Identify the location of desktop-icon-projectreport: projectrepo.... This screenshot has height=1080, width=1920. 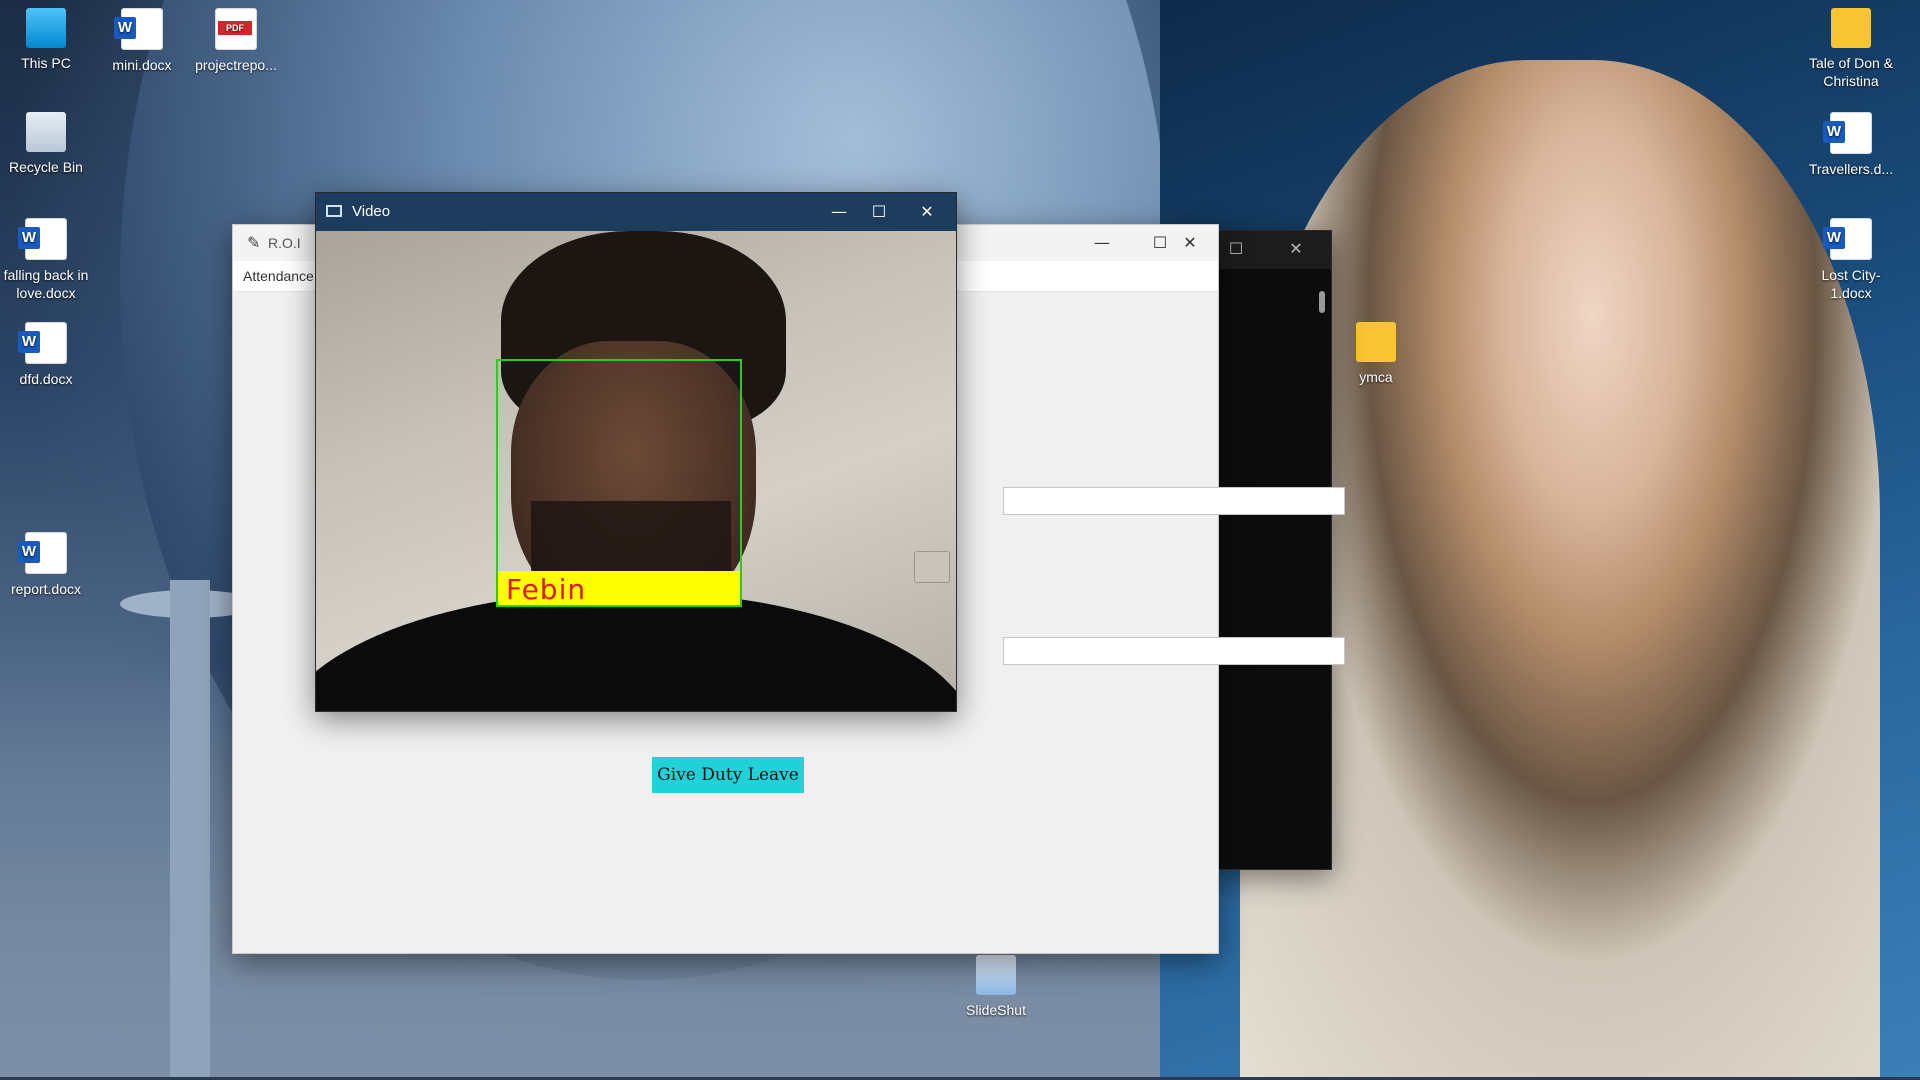
(236, 41).